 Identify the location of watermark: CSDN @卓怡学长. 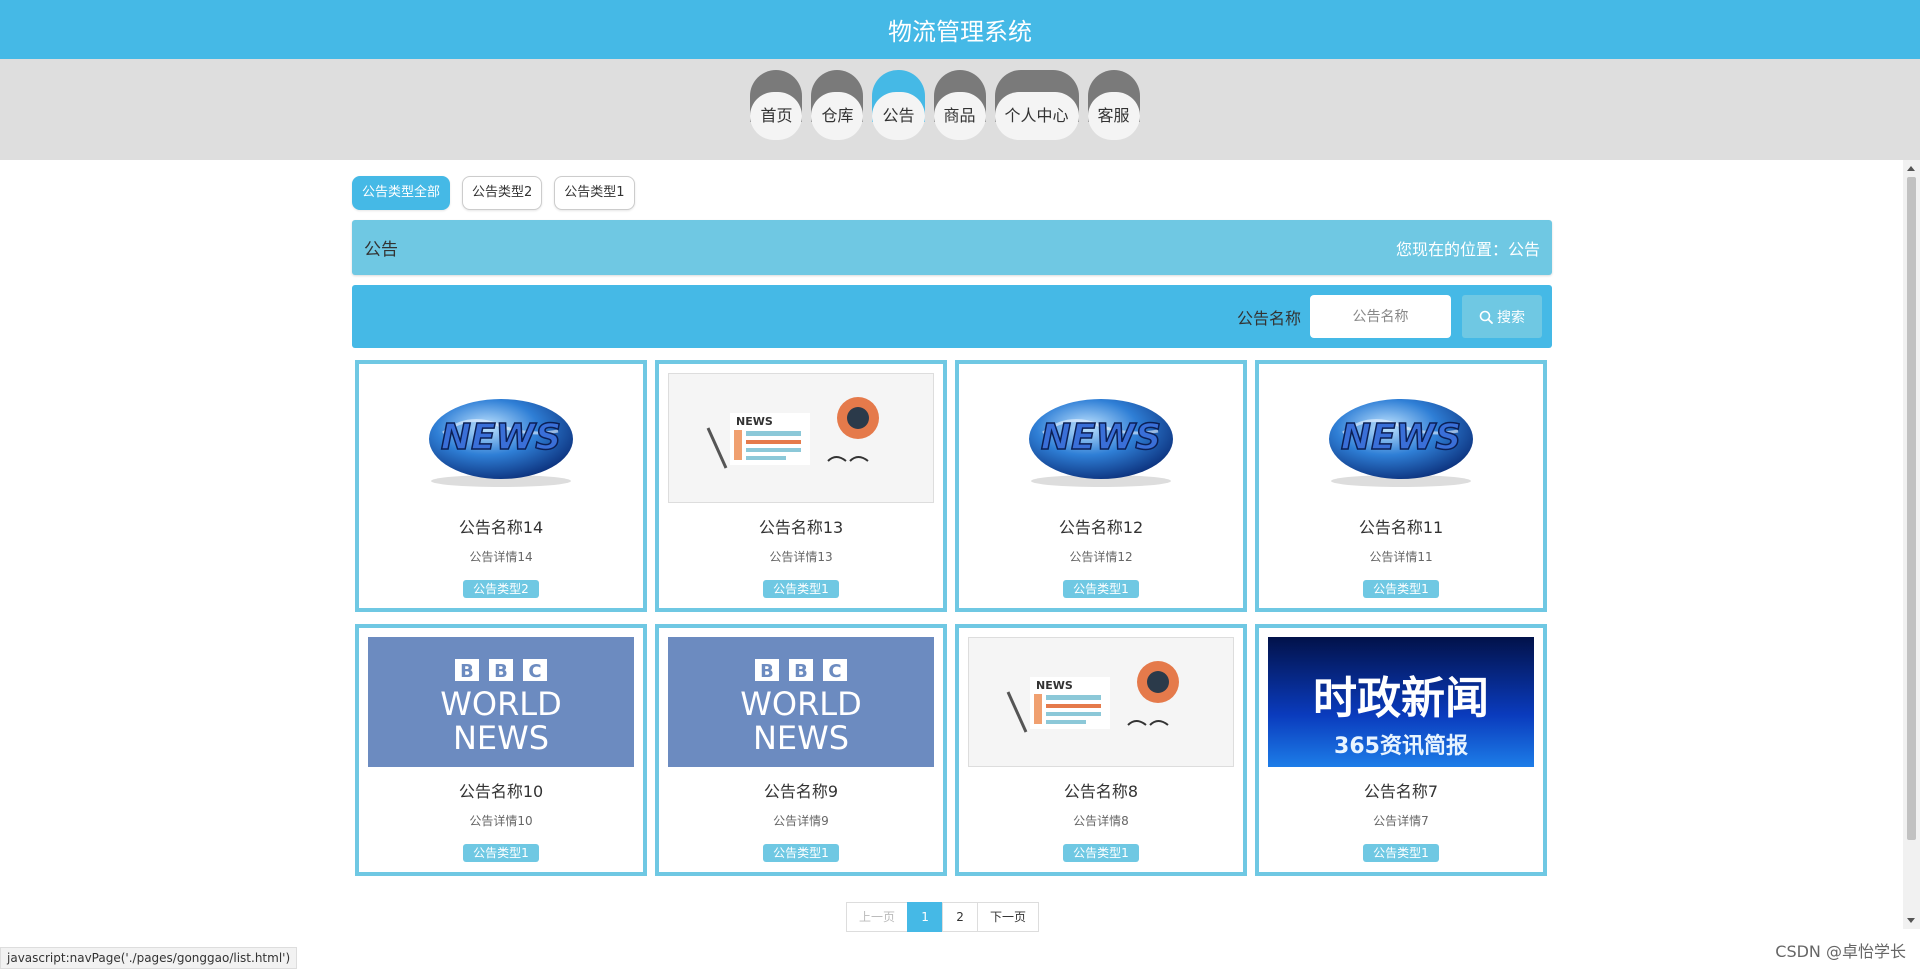
(1840, 951).